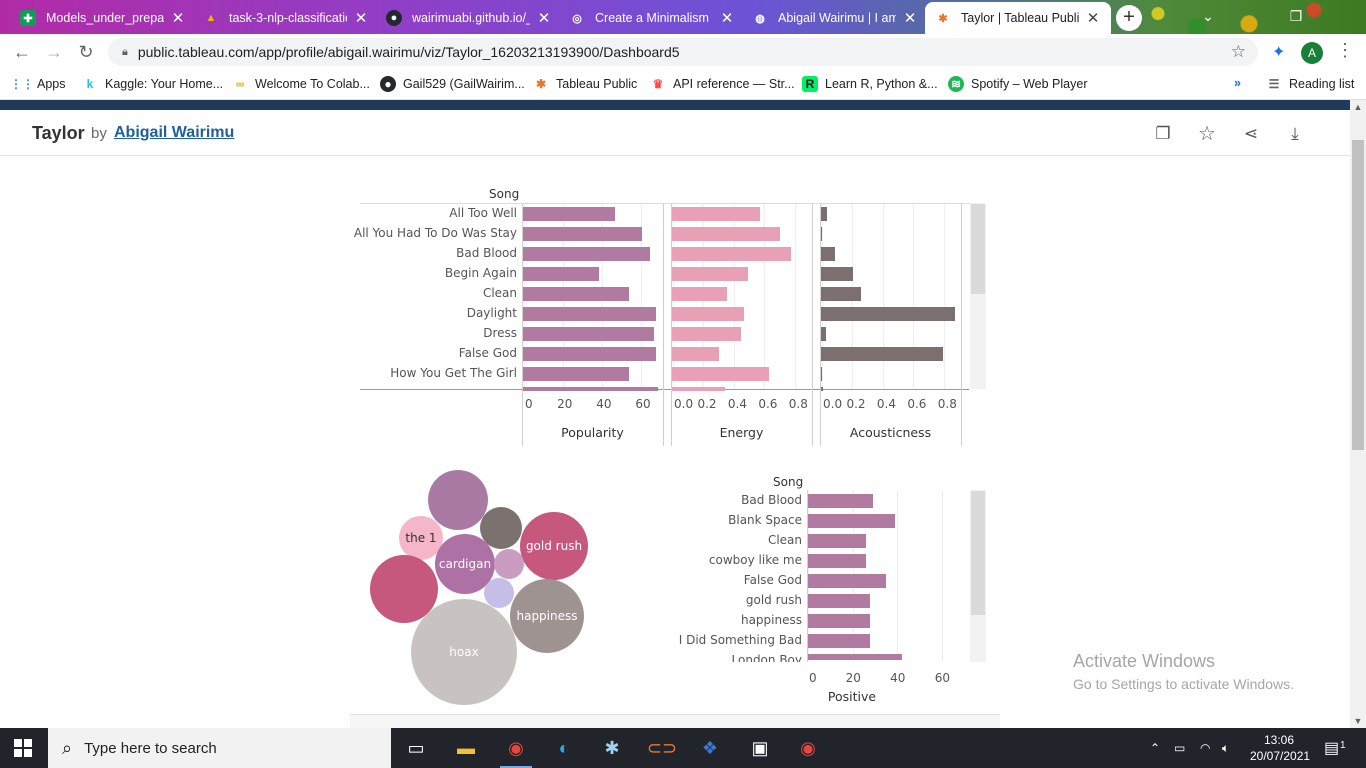 The image size is (1366, 768). What do you see at coordinates (1331, 748) in the screenshot?
I see `notifications-icon: ▤` at bounding box center [1331, 748].